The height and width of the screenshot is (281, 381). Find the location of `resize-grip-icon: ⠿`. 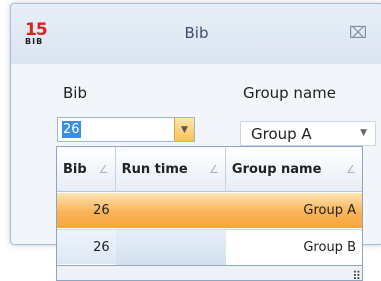

resize-grip-icon: ⠿ is located at coordinates (356, 275).